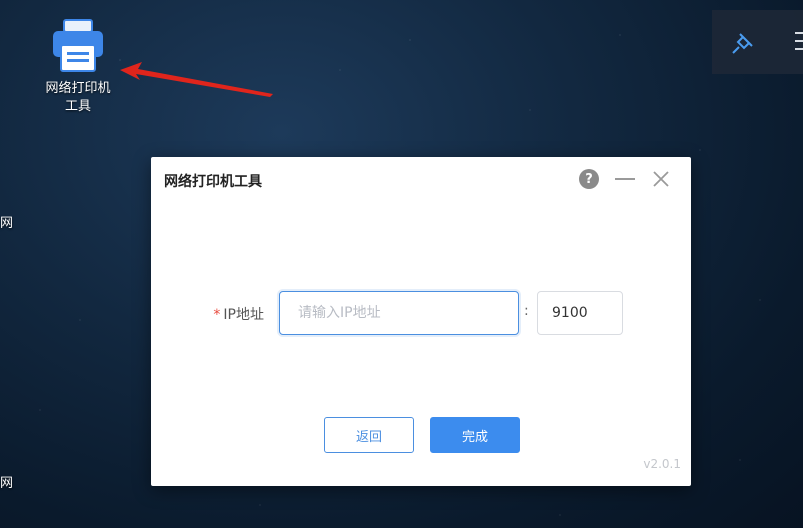  Describe the element at coordinates (243, 315) in the screenshot. I see `ip-label-text: IP地址` at that location.